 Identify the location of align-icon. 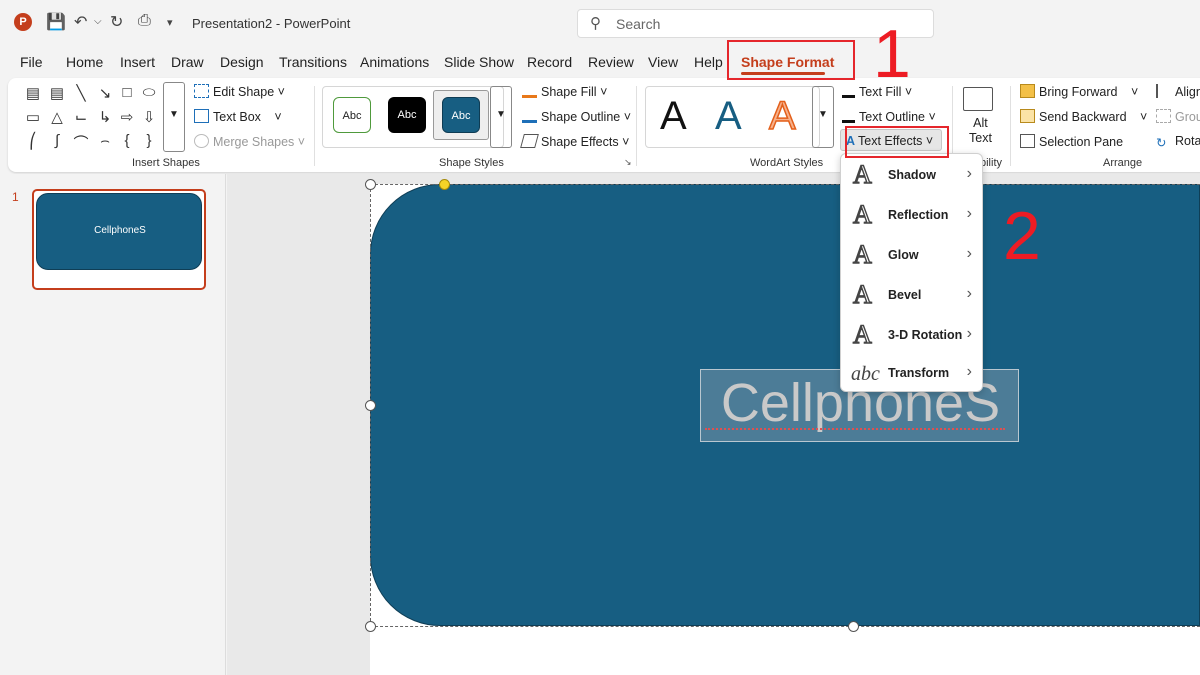
(1163, 91).